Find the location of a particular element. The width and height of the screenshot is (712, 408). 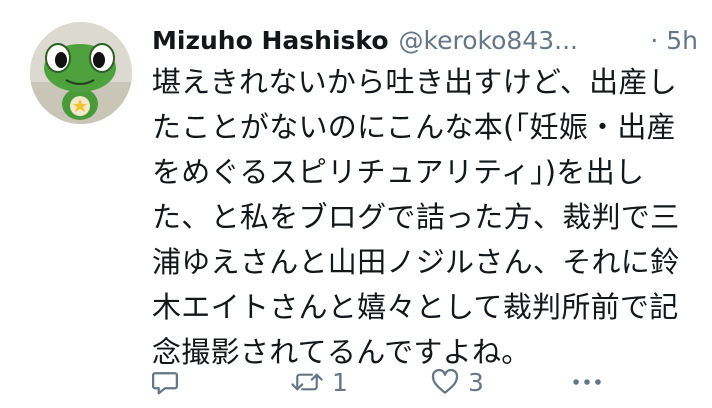

tweet-text-line: た、と私をブログで詰った方、裁判で三 is located at coordinates (416, 217).